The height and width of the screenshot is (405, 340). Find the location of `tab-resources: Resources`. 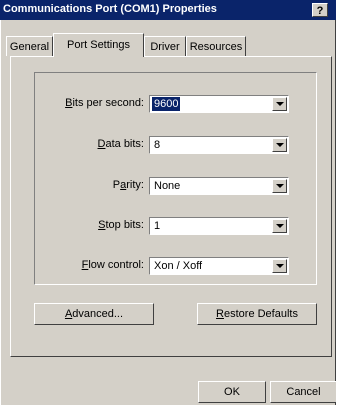

tab-resources: Resources is located at coordinates (216, 46).